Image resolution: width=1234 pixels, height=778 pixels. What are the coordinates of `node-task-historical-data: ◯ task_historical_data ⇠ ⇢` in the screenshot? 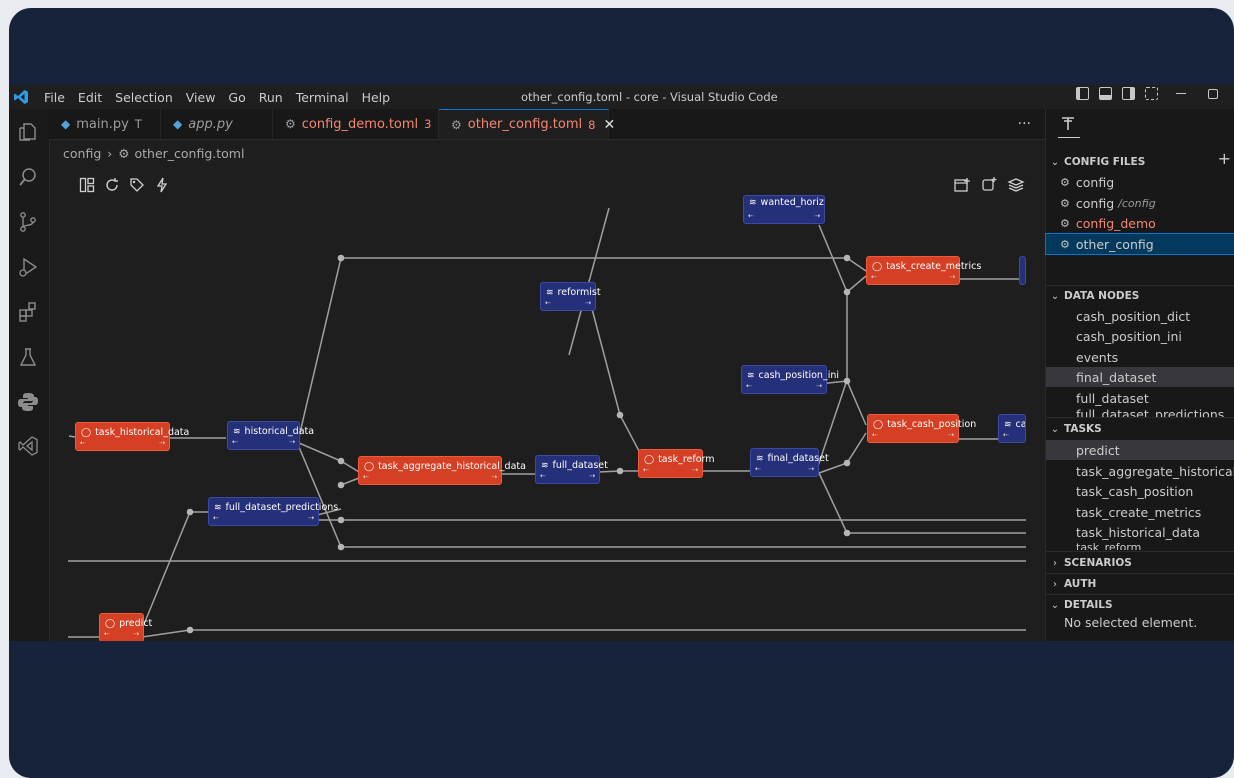 It's located at (132, 436).